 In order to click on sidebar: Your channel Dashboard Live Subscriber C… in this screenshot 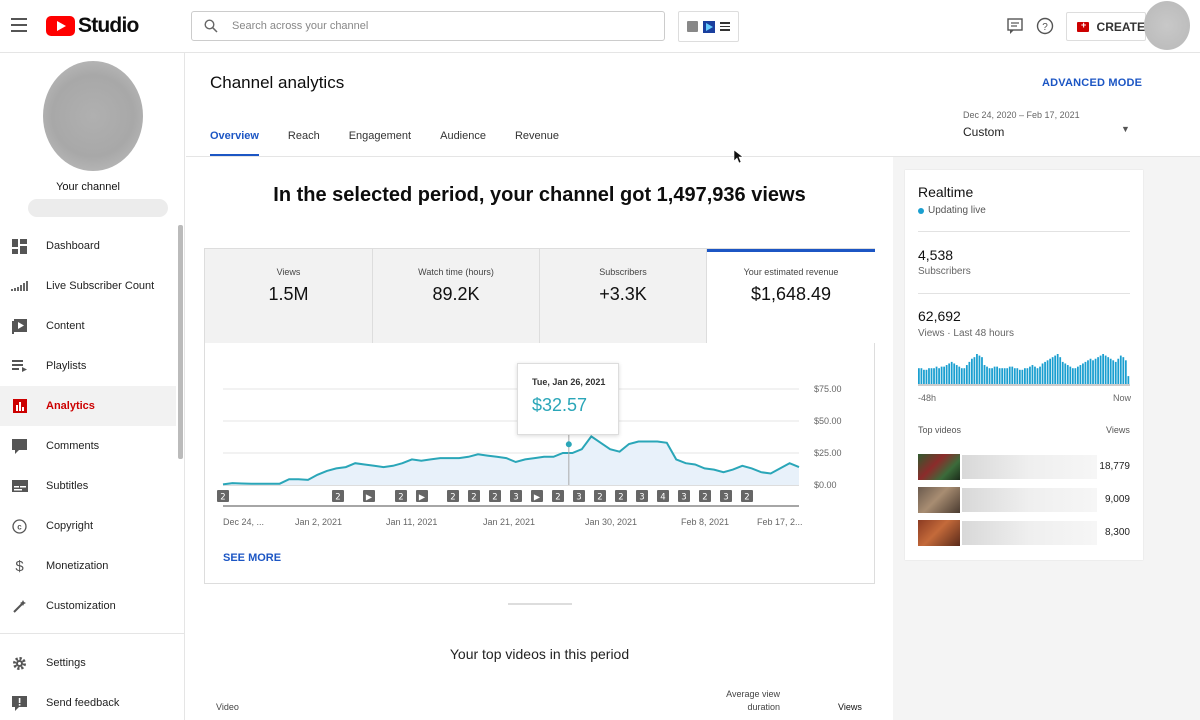, I will do `click(92, 386)`.